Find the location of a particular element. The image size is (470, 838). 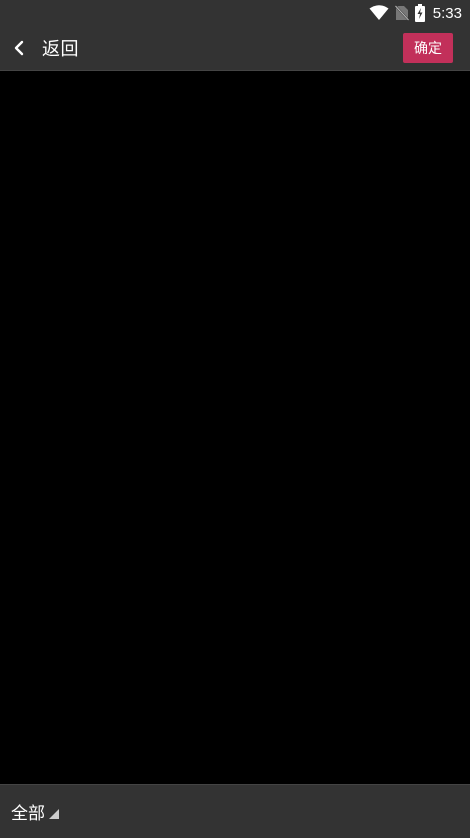

album-filter-label: 全部 is located at coordinates (28, 814).